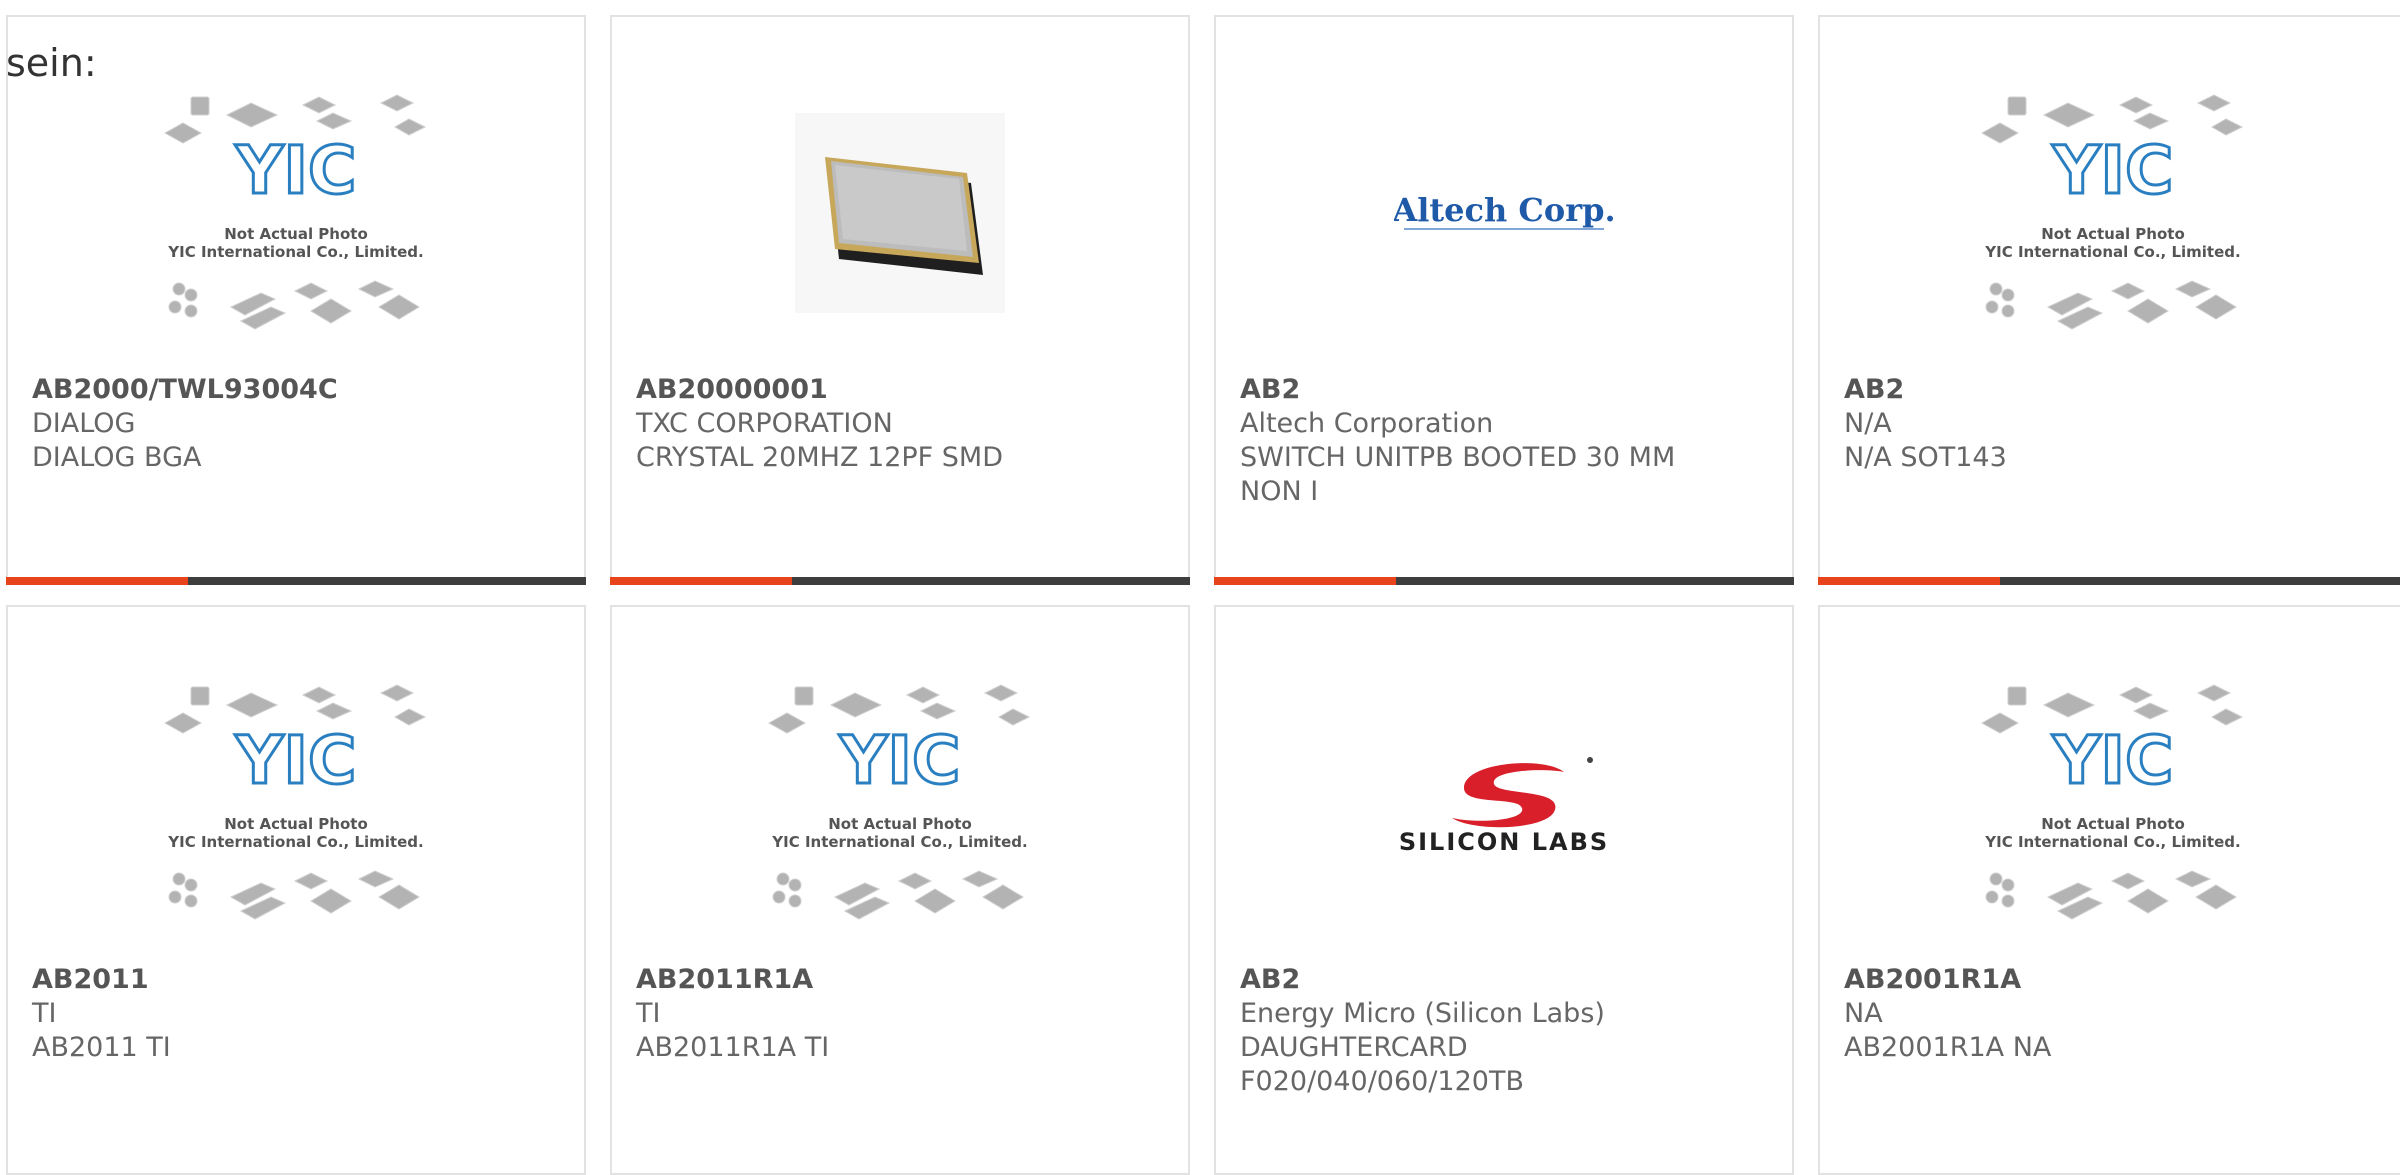  What do you see at coordinates (733, 1047) in the screenshot?
I see `description: AB2011R1A TI` at bounding box center [733, 1047].